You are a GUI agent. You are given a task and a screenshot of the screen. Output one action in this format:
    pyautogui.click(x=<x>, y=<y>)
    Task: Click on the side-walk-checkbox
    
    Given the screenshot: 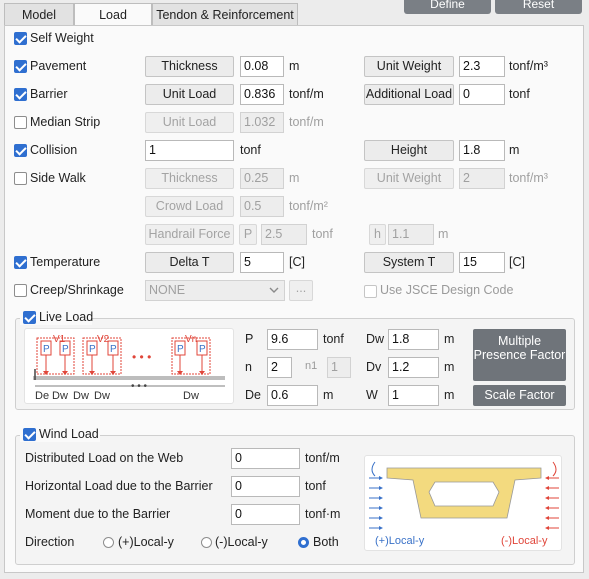 What is the action you would take?
    pyautogui.click(x=20, y=178)
    